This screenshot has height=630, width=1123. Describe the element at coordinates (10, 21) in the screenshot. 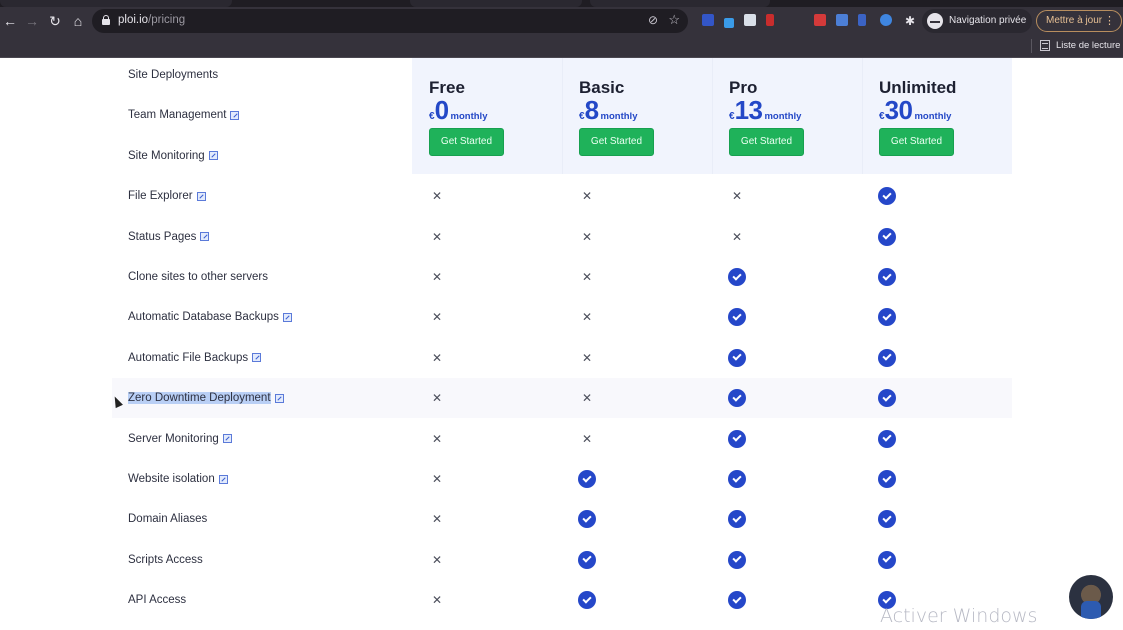

I see `back-icon: ←` at that location.